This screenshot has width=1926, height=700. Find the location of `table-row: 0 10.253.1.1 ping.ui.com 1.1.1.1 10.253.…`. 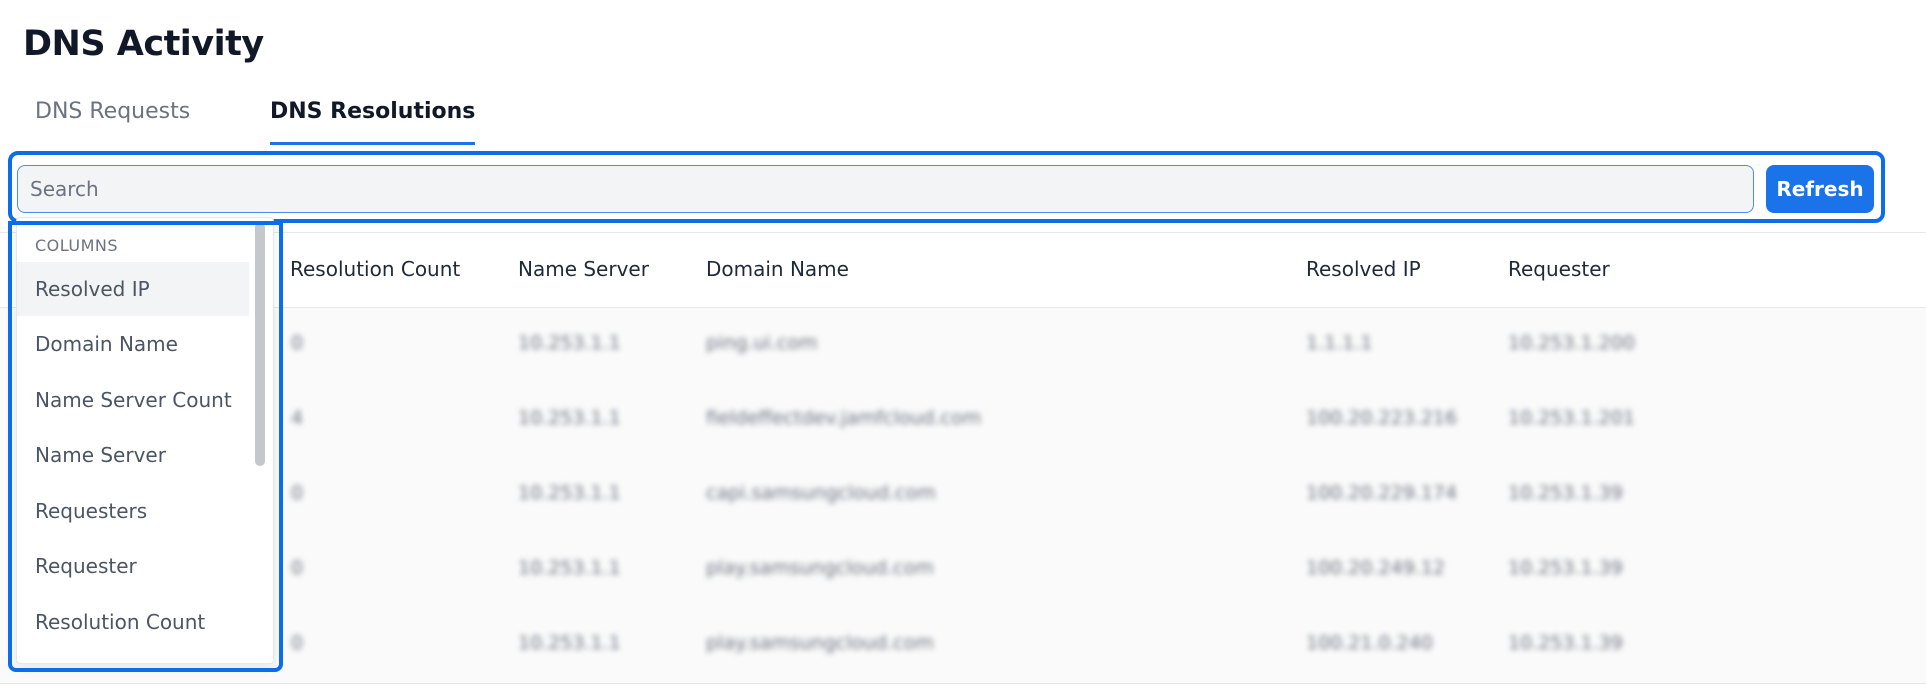

table-row: 0 10.253.1.1 ping.ui.com 1.1.1.1 10.253.… is located at coordinates (963, 346).